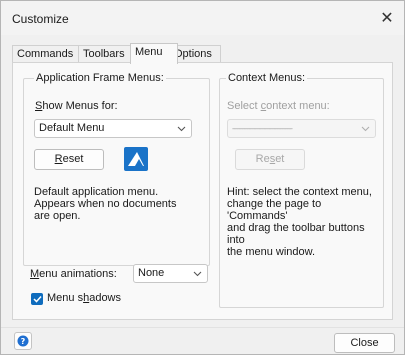  I want to click on menu-animations-value: None, so click(151, 273).